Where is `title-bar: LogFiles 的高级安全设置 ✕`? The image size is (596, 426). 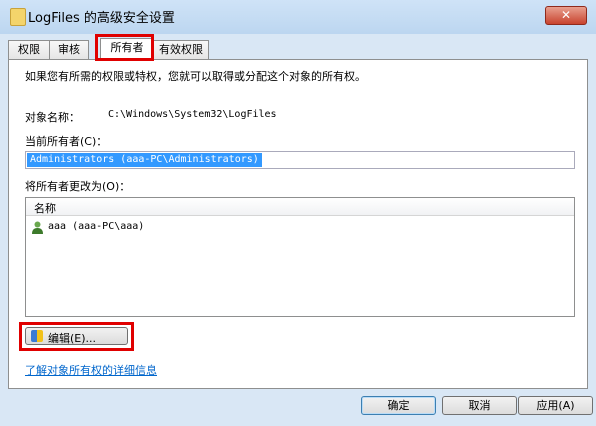
title-bar: LogFiles 的高级安全设置 ✕ is located at coordinates (298, 17).